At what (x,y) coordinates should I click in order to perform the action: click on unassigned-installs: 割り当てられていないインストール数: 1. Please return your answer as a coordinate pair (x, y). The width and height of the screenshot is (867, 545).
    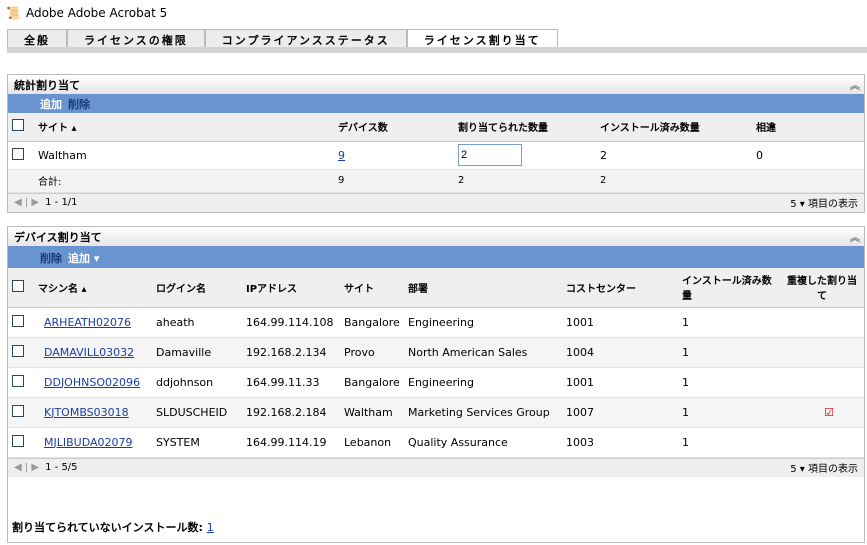
    Looking at the image, I should click on (113, 527).